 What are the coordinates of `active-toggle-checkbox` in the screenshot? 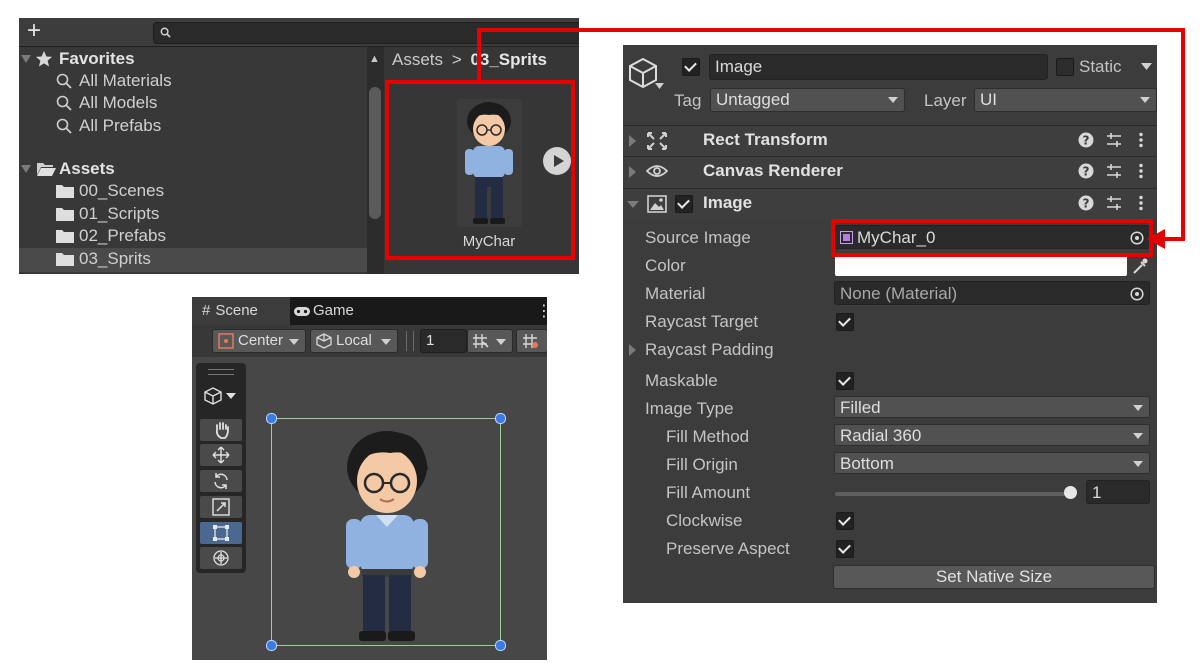 It's located at (691, 67).